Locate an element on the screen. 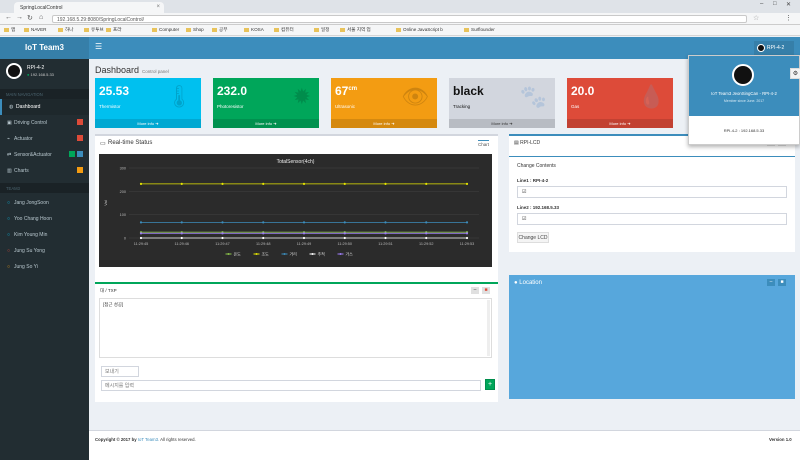 Image resolution: width=800 pixels, height=460 pixels. info-box-tracking: 🐾 black Tracking More info ➔ is located at coordinates (502, 103).